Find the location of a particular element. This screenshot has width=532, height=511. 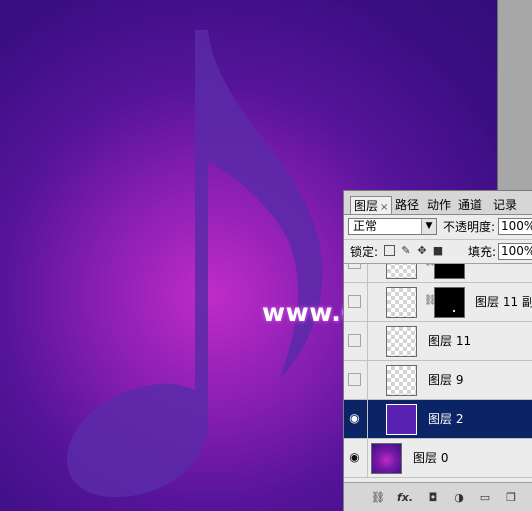

panel-tabs: 图层 × 路径 动作 通道 记录 is located at coordinates (438, 205).